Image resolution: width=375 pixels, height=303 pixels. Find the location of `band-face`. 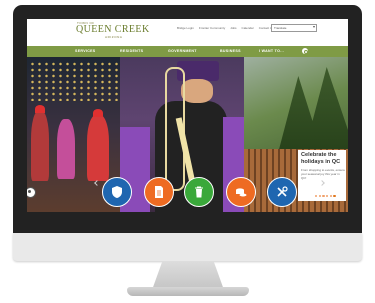

band-face is located at coordinates (197, 91).